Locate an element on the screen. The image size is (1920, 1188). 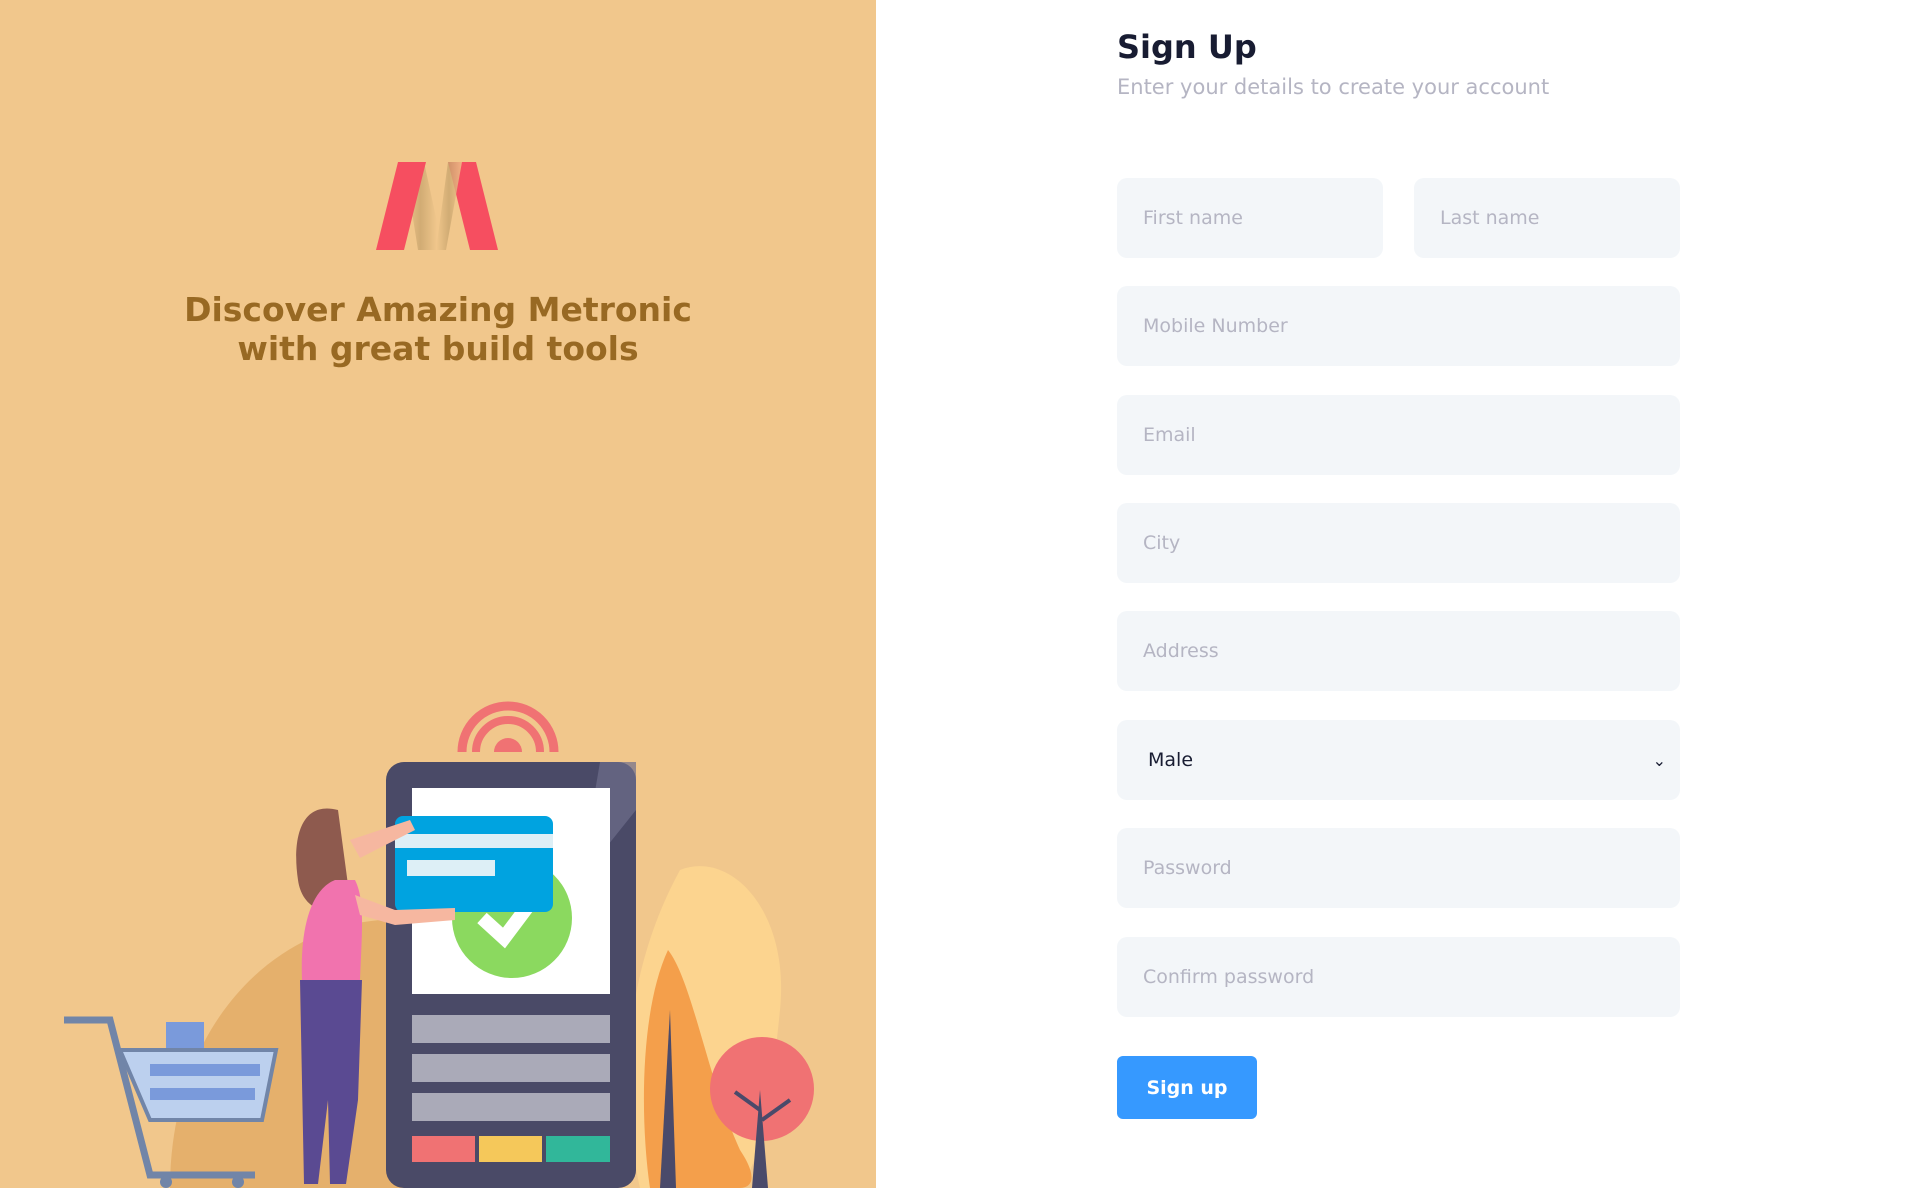
signup-button: Sign up is located at coordinates (1187, 1087).